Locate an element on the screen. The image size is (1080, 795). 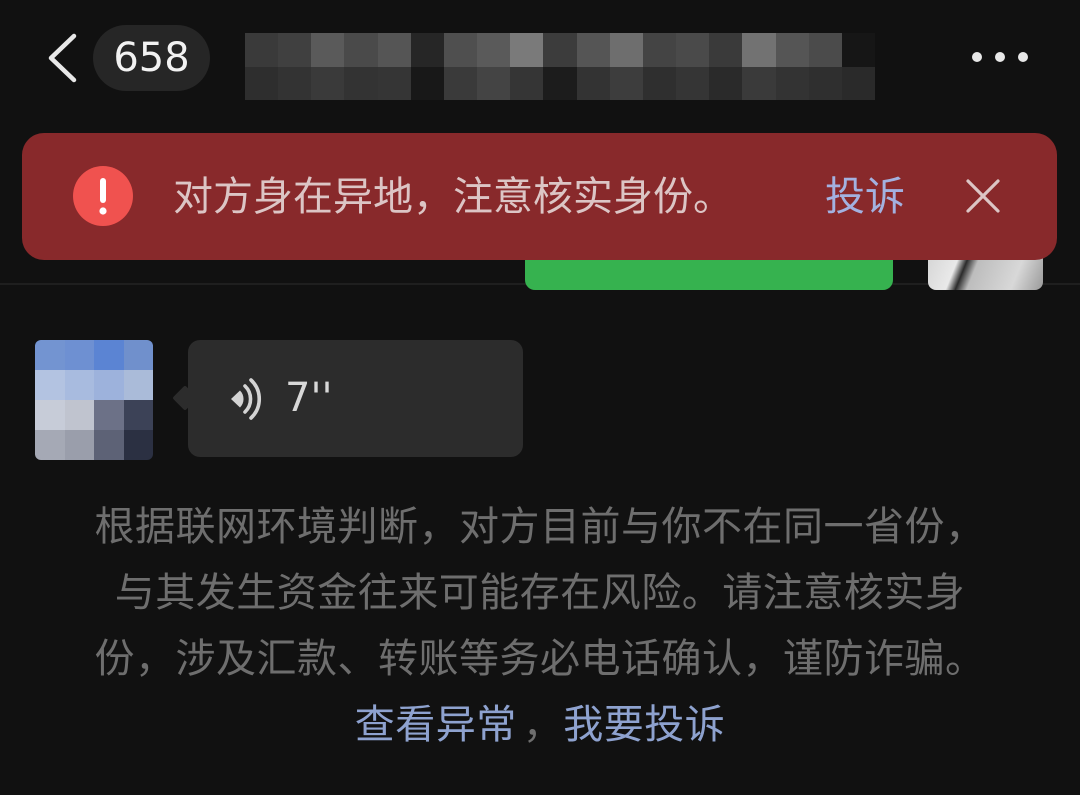
alert-icon-bar is located at coordinates (103, 190).